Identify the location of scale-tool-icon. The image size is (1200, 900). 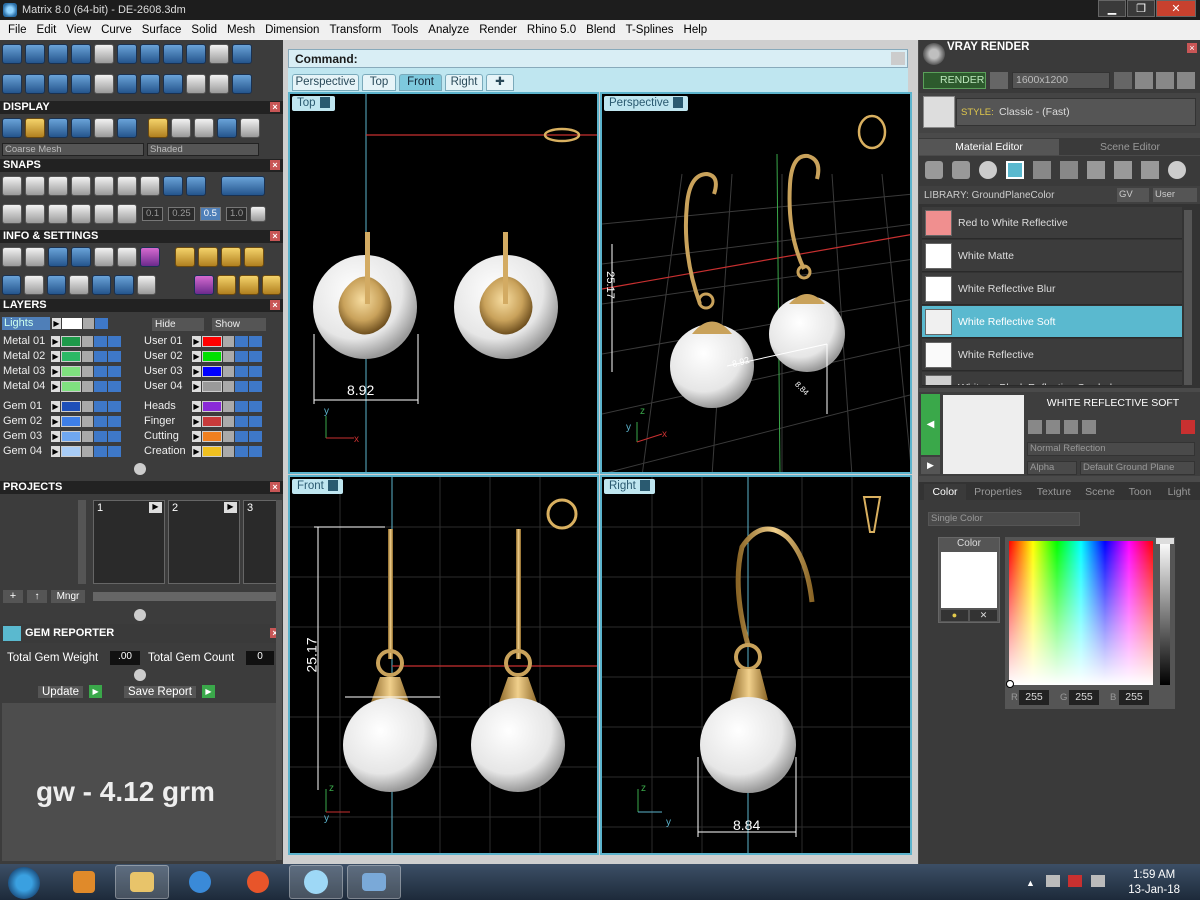
(81, 84).